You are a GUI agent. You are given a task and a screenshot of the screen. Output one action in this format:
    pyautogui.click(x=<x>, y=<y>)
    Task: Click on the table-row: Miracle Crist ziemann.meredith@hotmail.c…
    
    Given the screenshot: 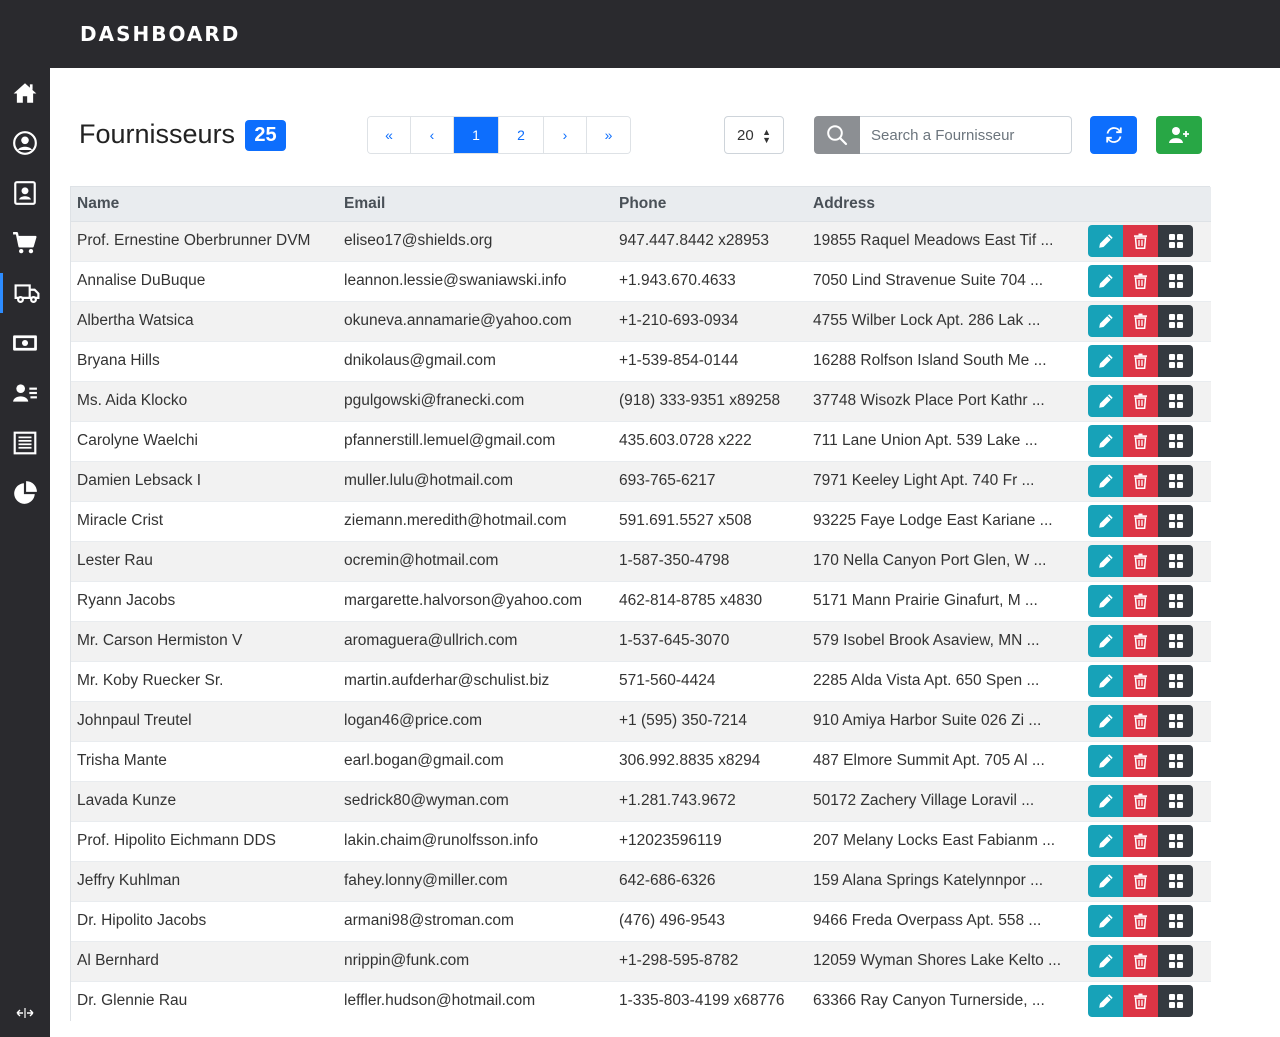 What is the action you would take?
    pyautogui.click(x=641, y=520)
    